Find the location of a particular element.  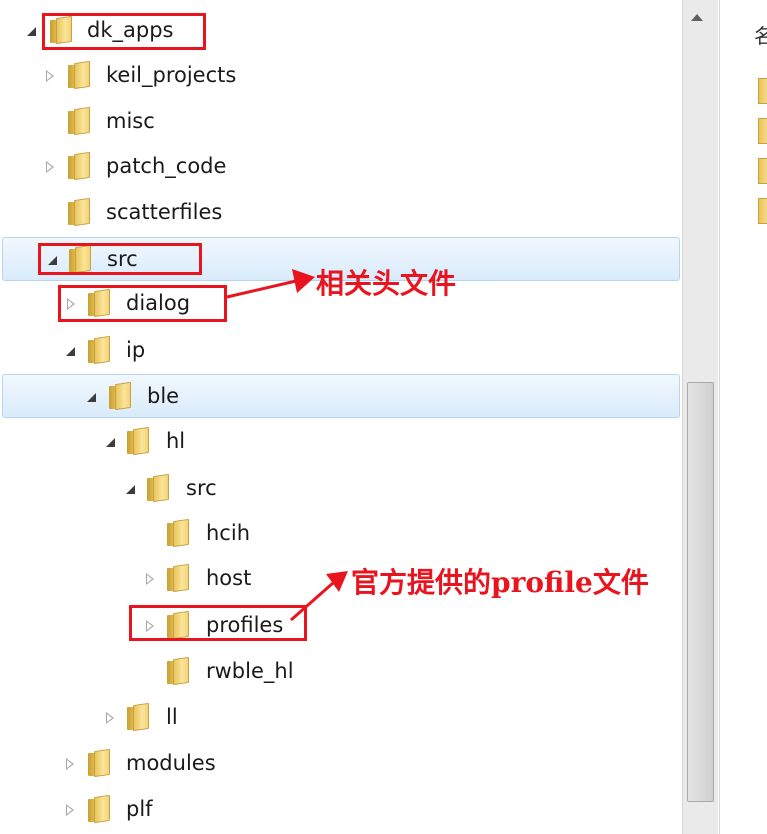

arrow-line-dialog is located at coordinates (261, 289).